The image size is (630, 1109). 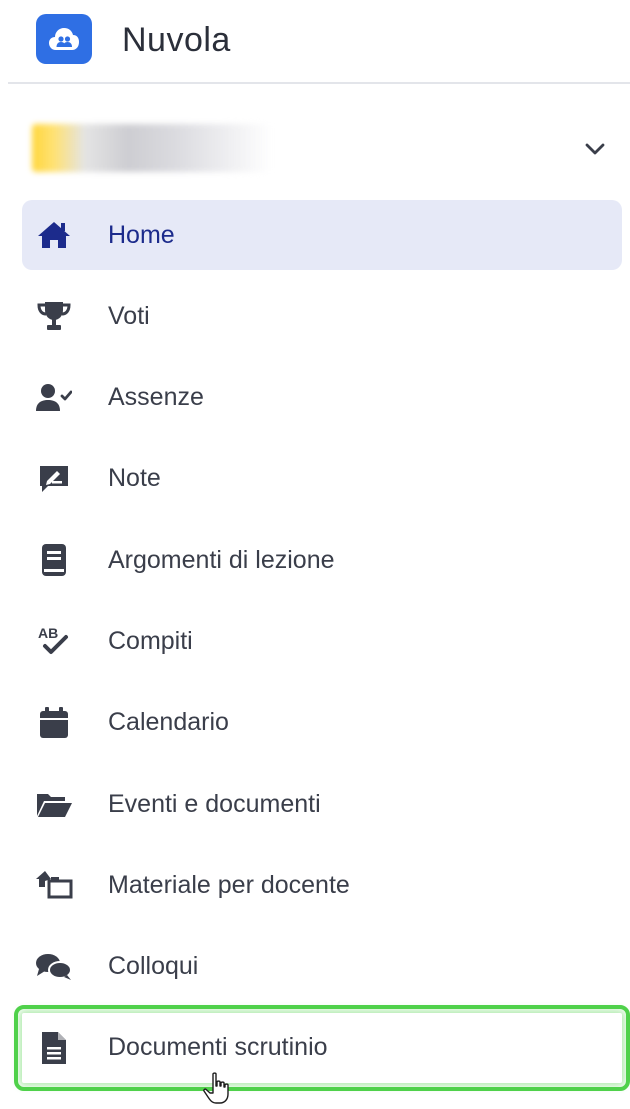 I want to click on sidebar-item-label: Eventi e documenti, so click(x=214, y=803).